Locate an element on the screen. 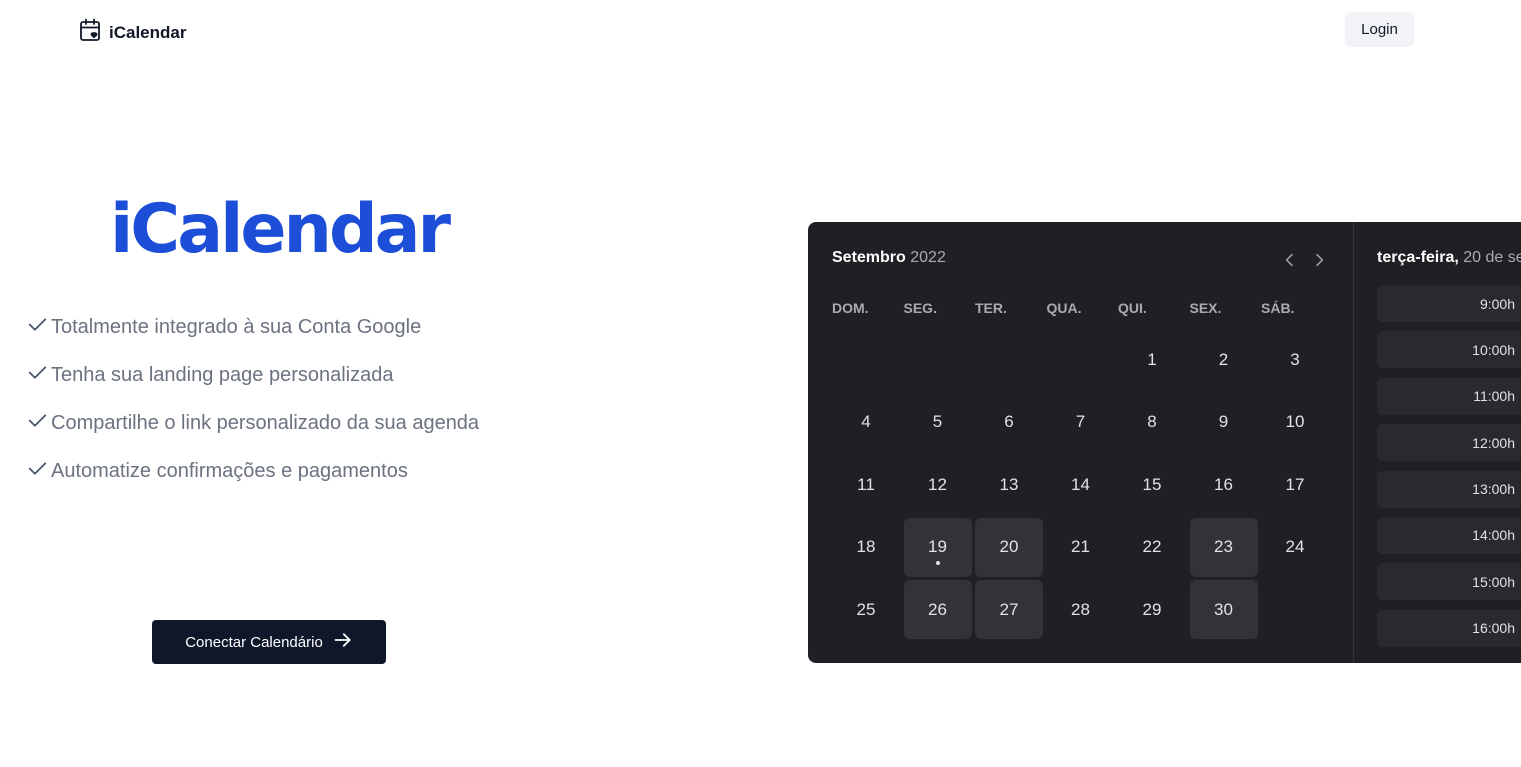  calendar-day: 25 is located at coordinates (866, 609).